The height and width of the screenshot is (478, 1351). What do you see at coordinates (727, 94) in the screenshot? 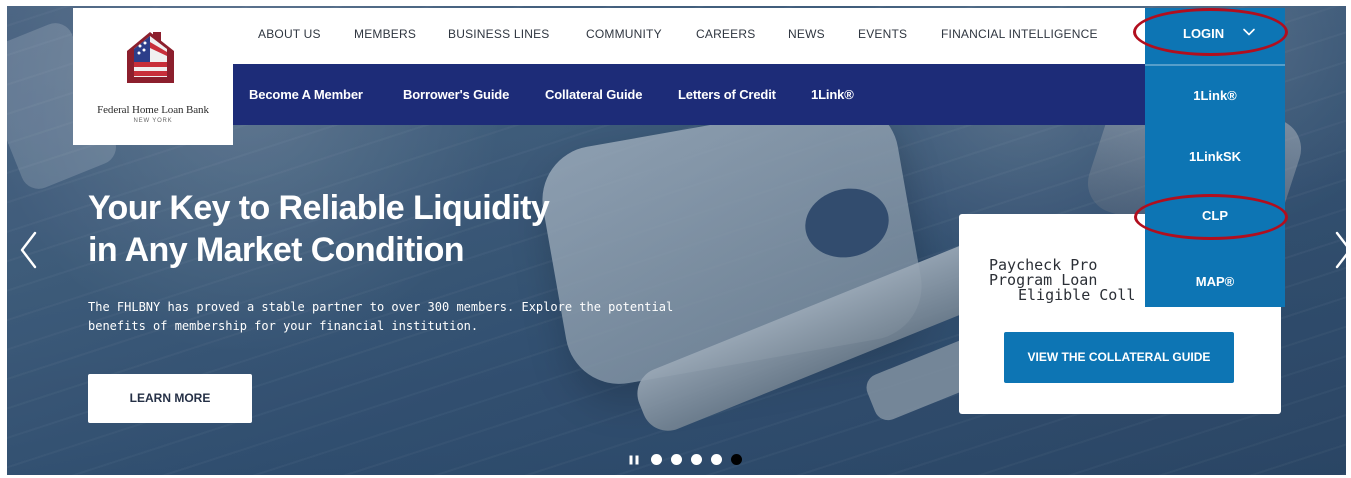
I see `subnav-letters-of-credit: Letters of Credit` at bounding box center [727, 94].